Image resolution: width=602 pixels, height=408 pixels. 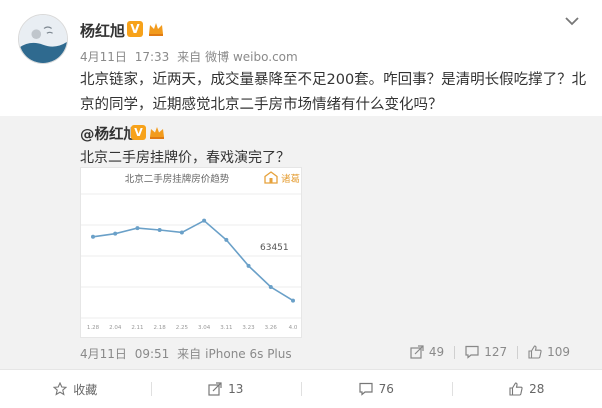 I want to click on favorite-label: 收藏, so click(x=85, y=389).